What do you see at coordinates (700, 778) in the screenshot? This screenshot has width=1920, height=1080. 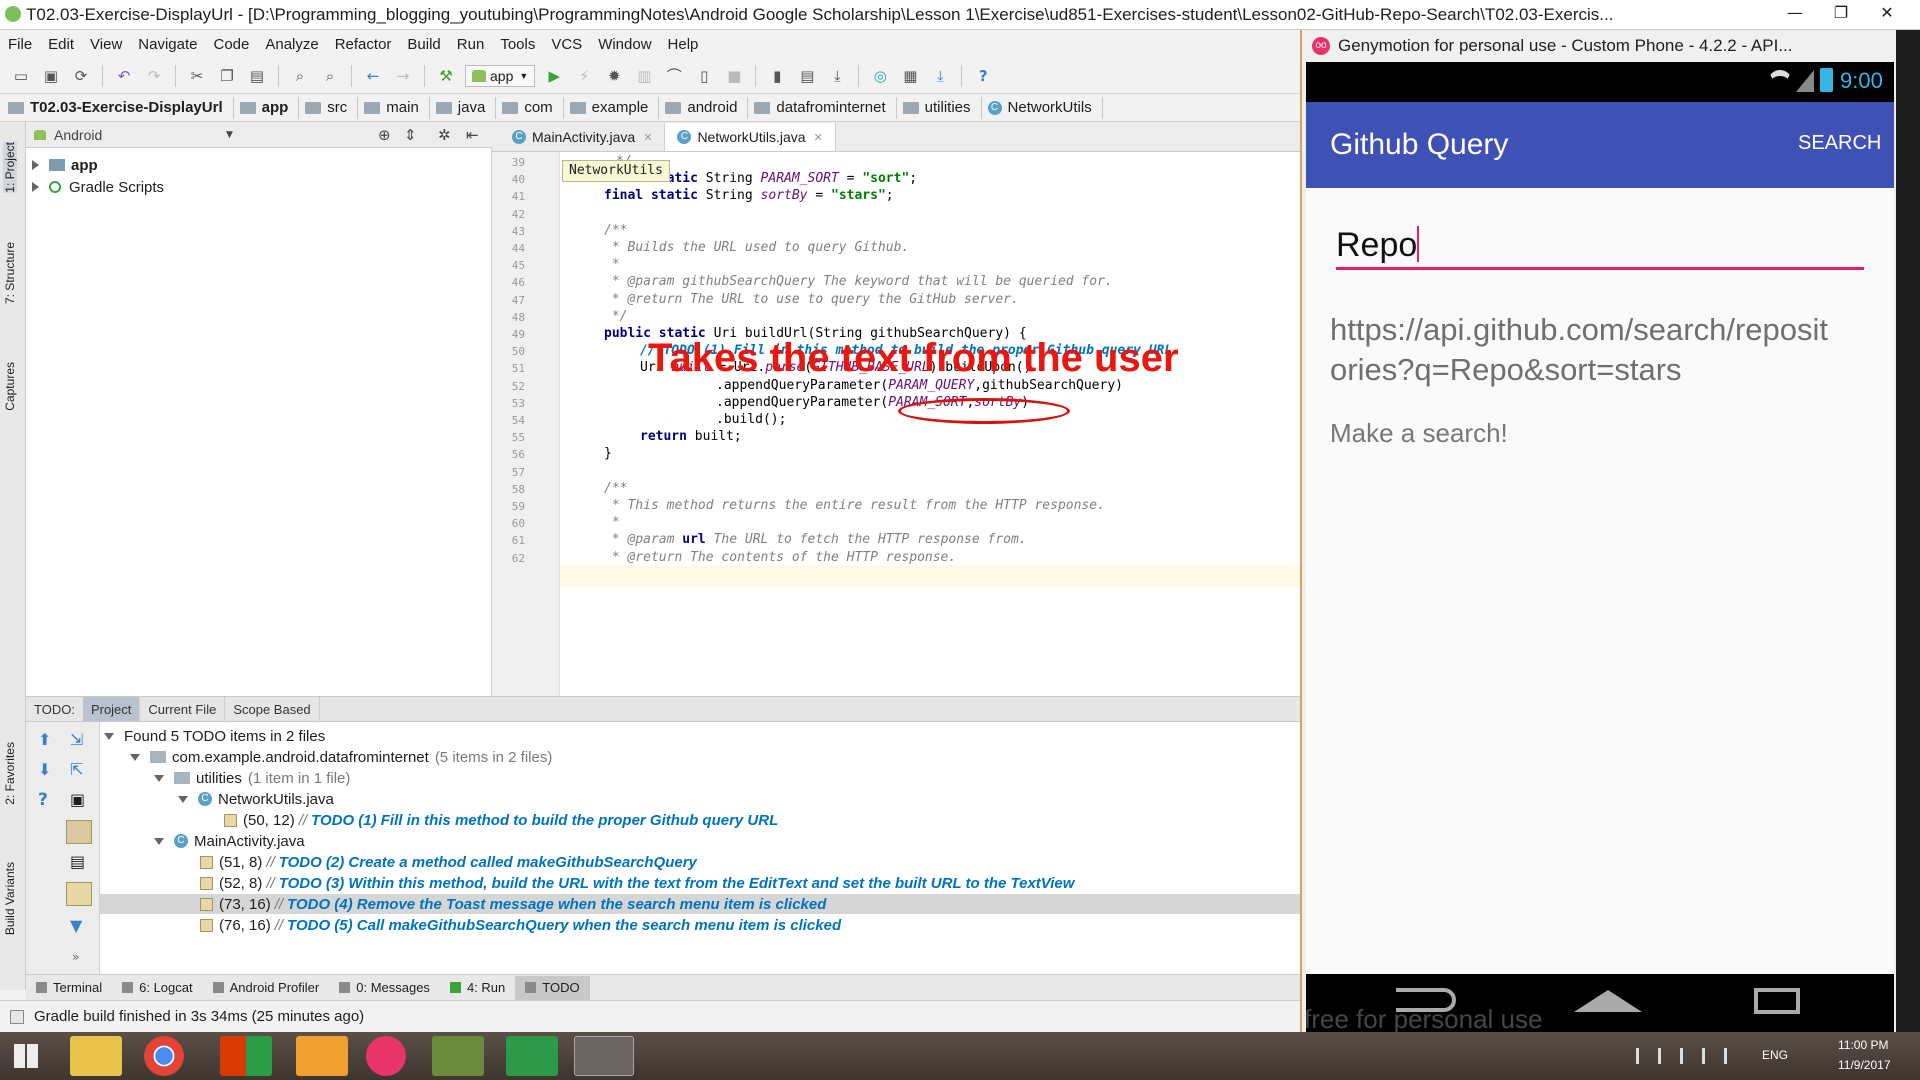 I see `todo-utilities-row: utilities (1 item in 1 file)` at bounding box center [700, 778].